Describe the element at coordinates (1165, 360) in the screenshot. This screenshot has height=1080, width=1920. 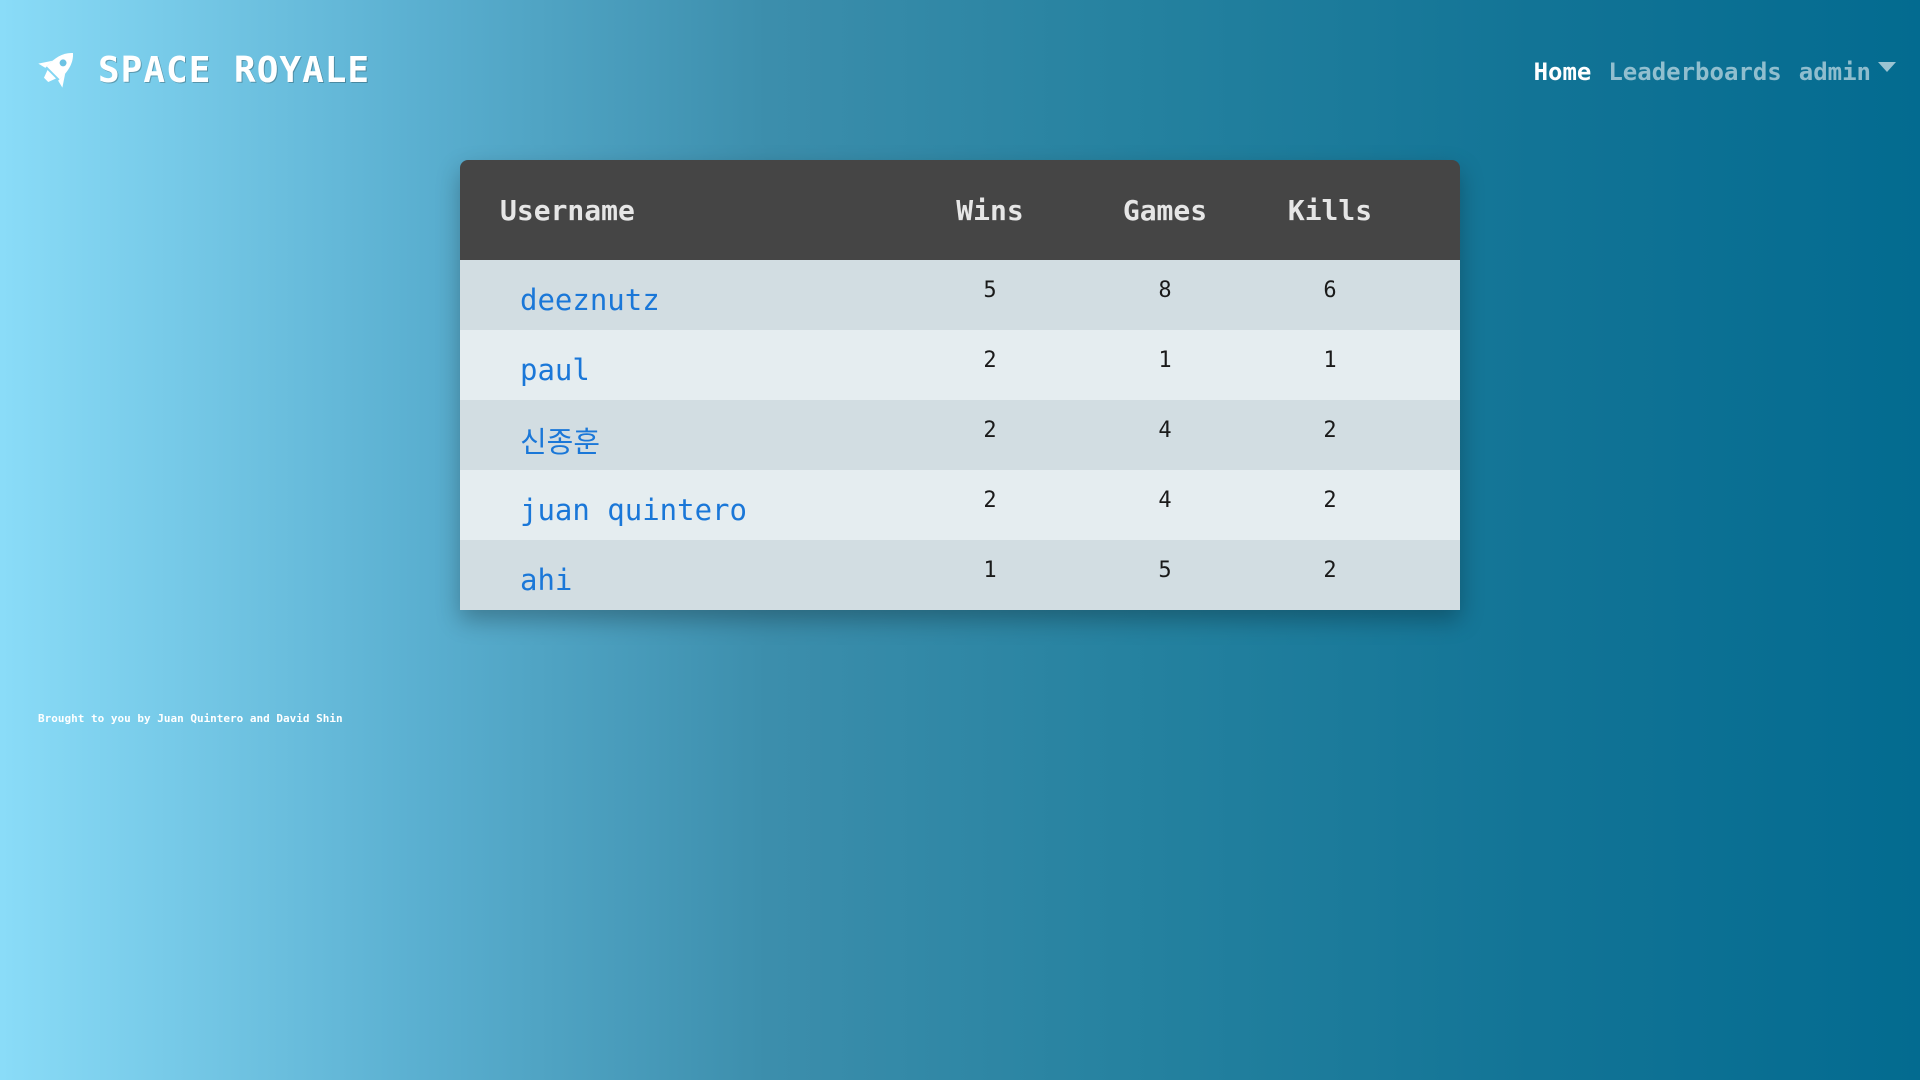
I see `games-cell: 1` at that location.